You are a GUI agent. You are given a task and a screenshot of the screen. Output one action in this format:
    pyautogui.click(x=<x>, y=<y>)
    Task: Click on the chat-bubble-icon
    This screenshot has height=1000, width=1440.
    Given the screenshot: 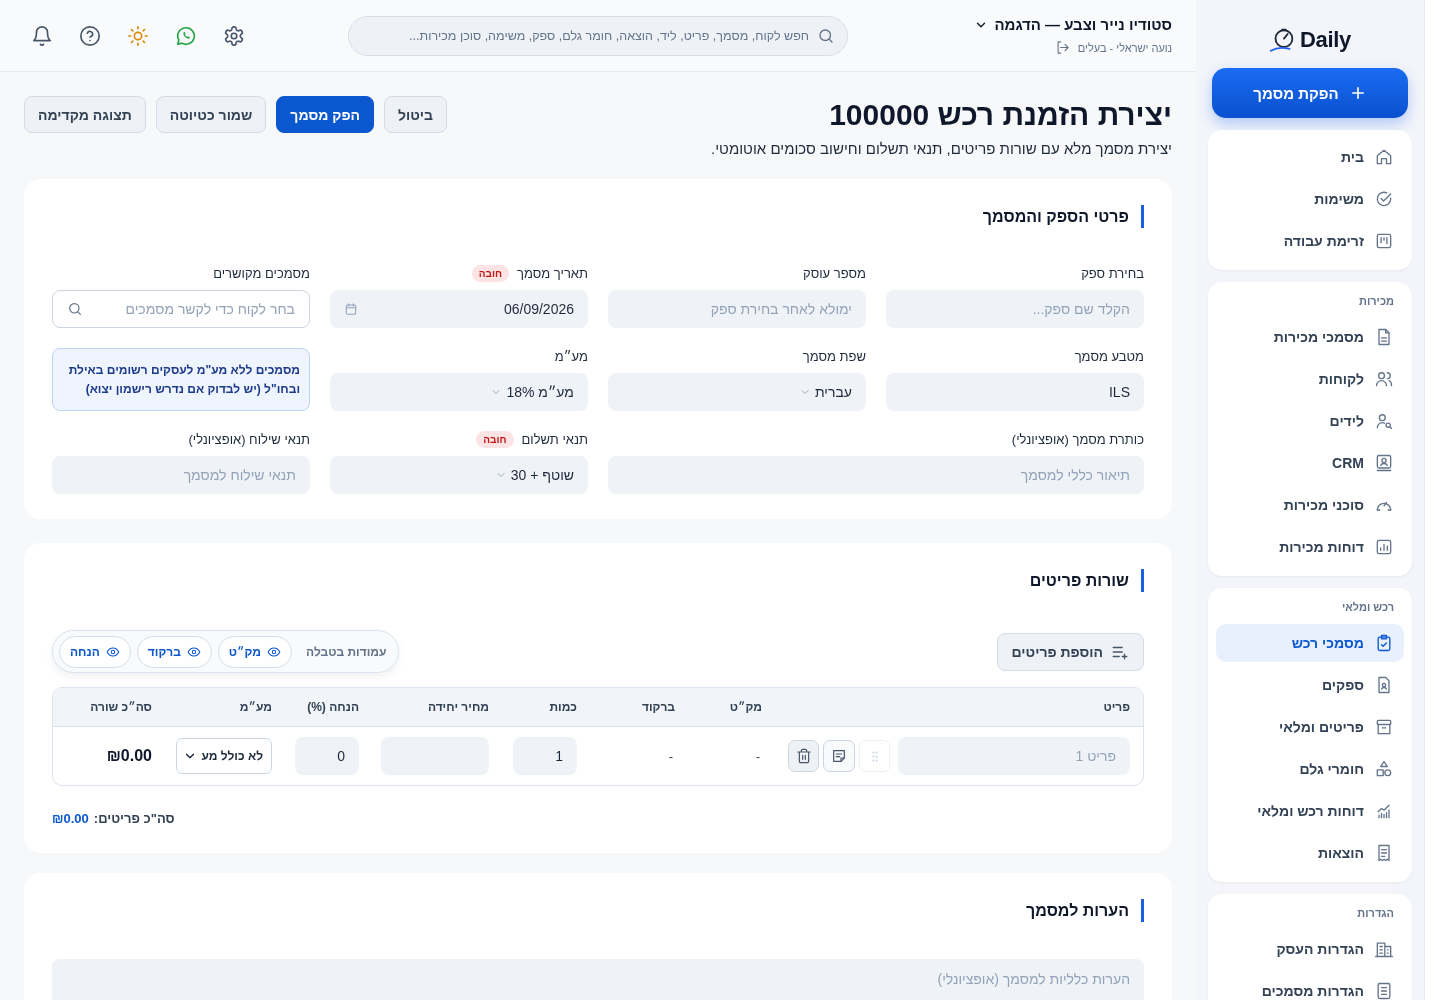 What is the action you would take?
    pyautogui.click(x=186, y=35)
    